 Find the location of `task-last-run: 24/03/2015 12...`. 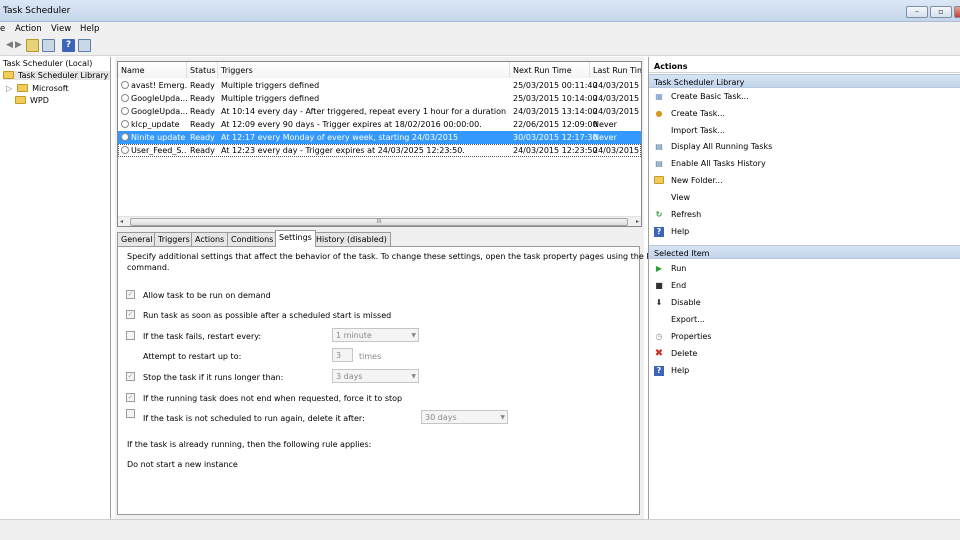

task-last-run: 24/03/2015 12... is located at coordinates (617, 111).